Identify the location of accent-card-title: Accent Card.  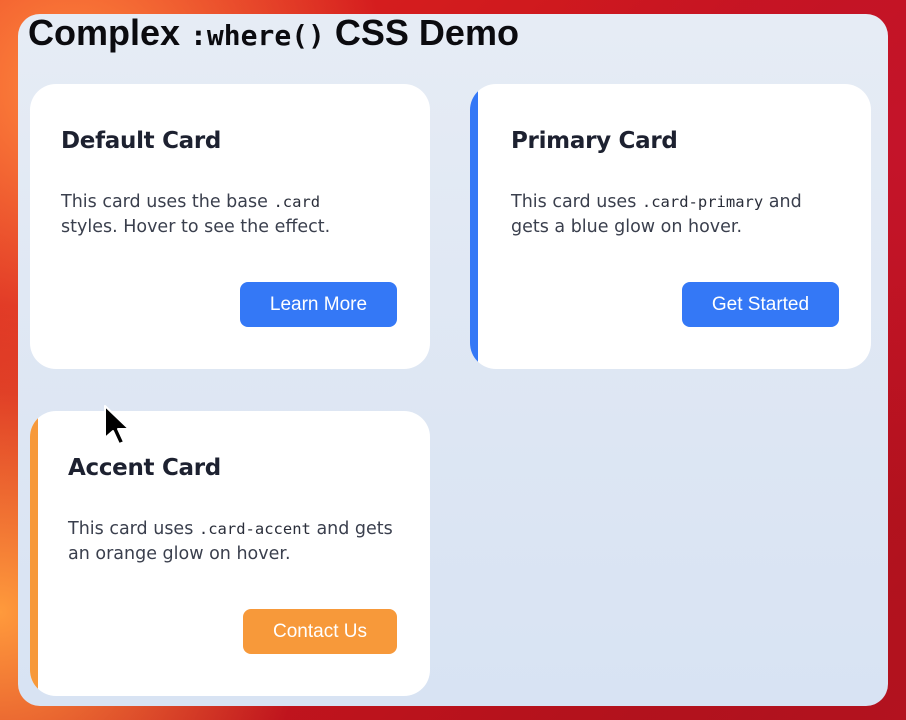
(144, 468).